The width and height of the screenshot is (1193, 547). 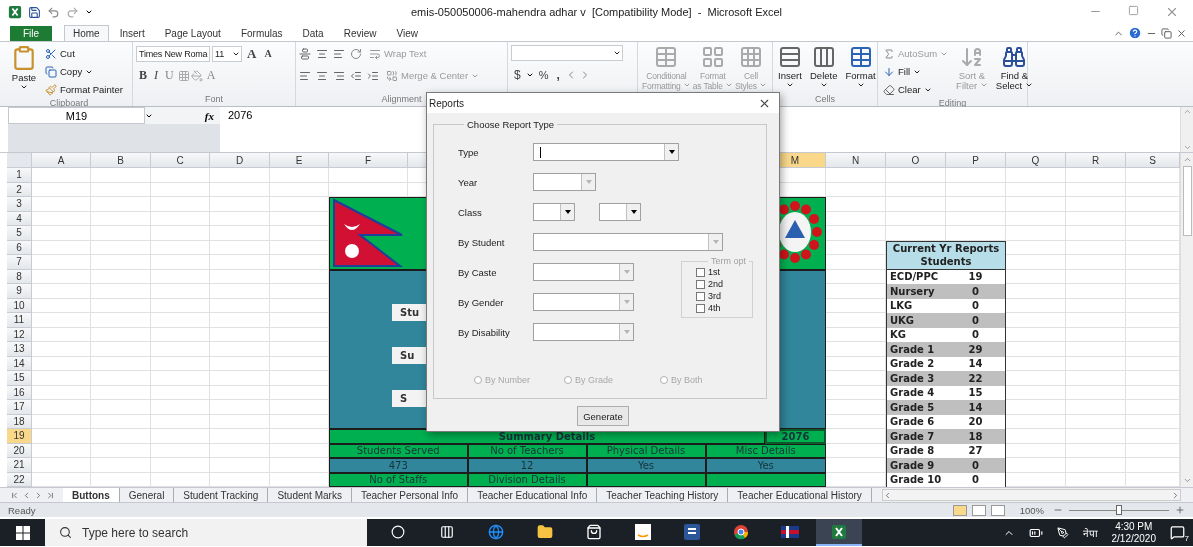 What do you see at coordinates (227, 53) in the screenshot?
I see `font-size-field: 11` at bounding box center [227, 53].